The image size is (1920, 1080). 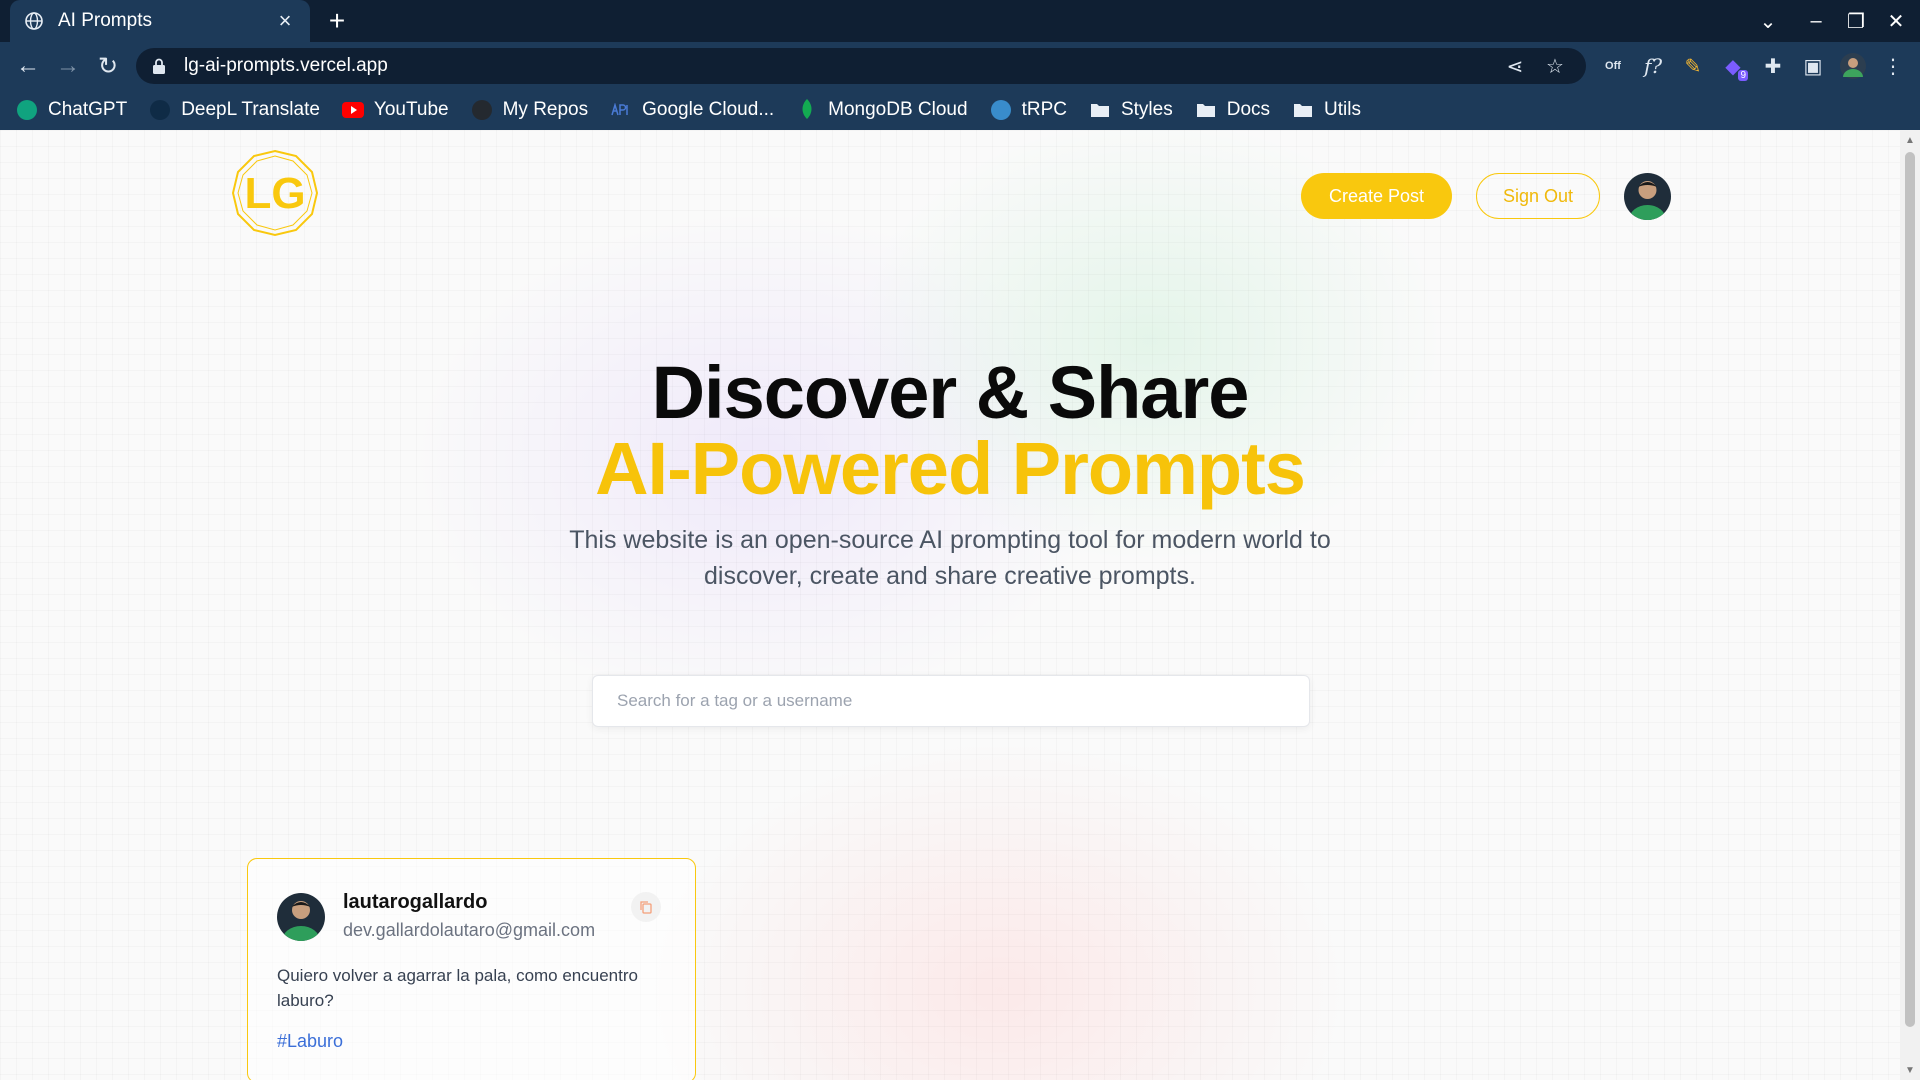 What do you see at coordinates (807, 110) in the screenshot?
I see `mongodb-icon` at bounding box center [807, 110].